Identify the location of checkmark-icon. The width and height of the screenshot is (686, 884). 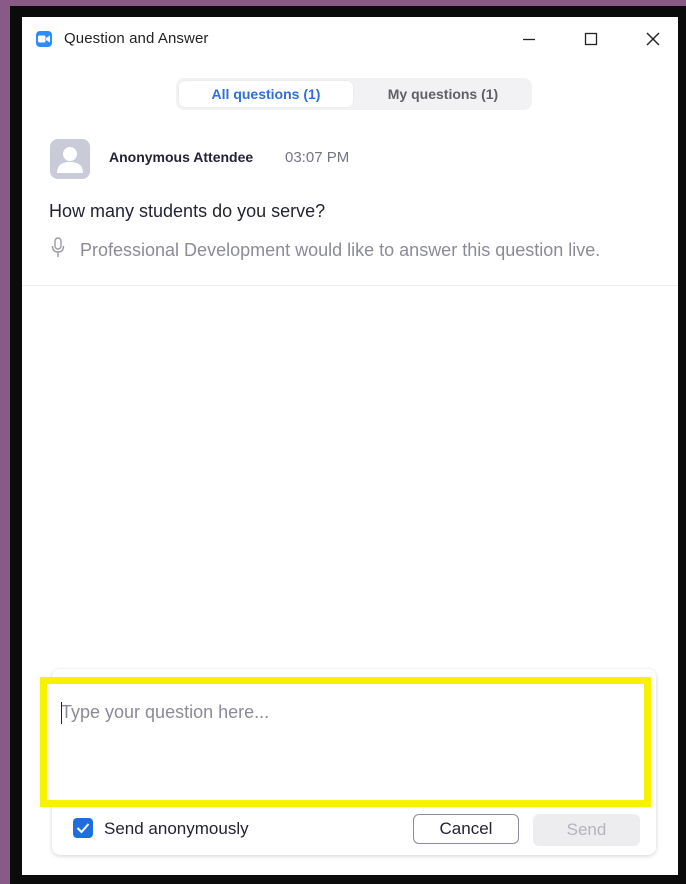
(83, 828).